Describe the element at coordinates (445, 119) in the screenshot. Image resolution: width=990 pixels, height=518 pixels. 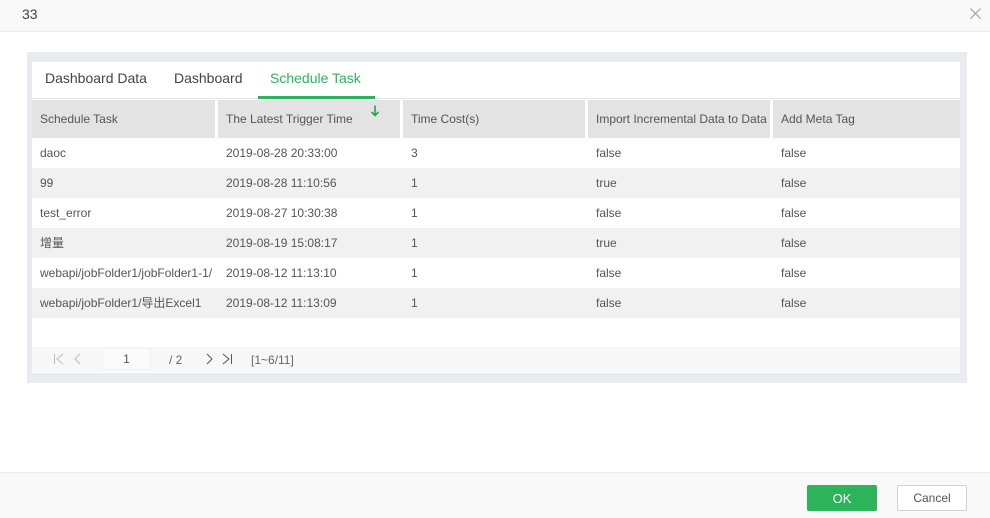
I see `column-header-label: Time Cost(s)` at that location.